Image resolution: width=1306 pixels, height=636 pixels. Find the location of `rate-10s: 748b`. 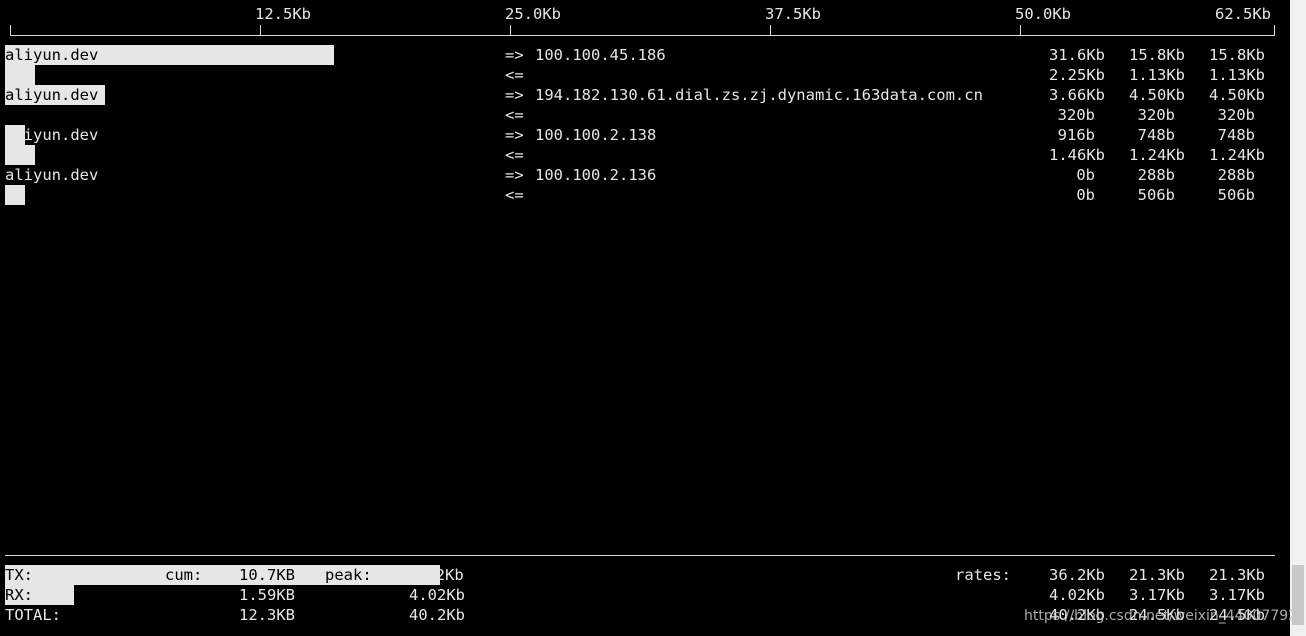

rate-10s: 748b is located at coordinates (1156, 135).